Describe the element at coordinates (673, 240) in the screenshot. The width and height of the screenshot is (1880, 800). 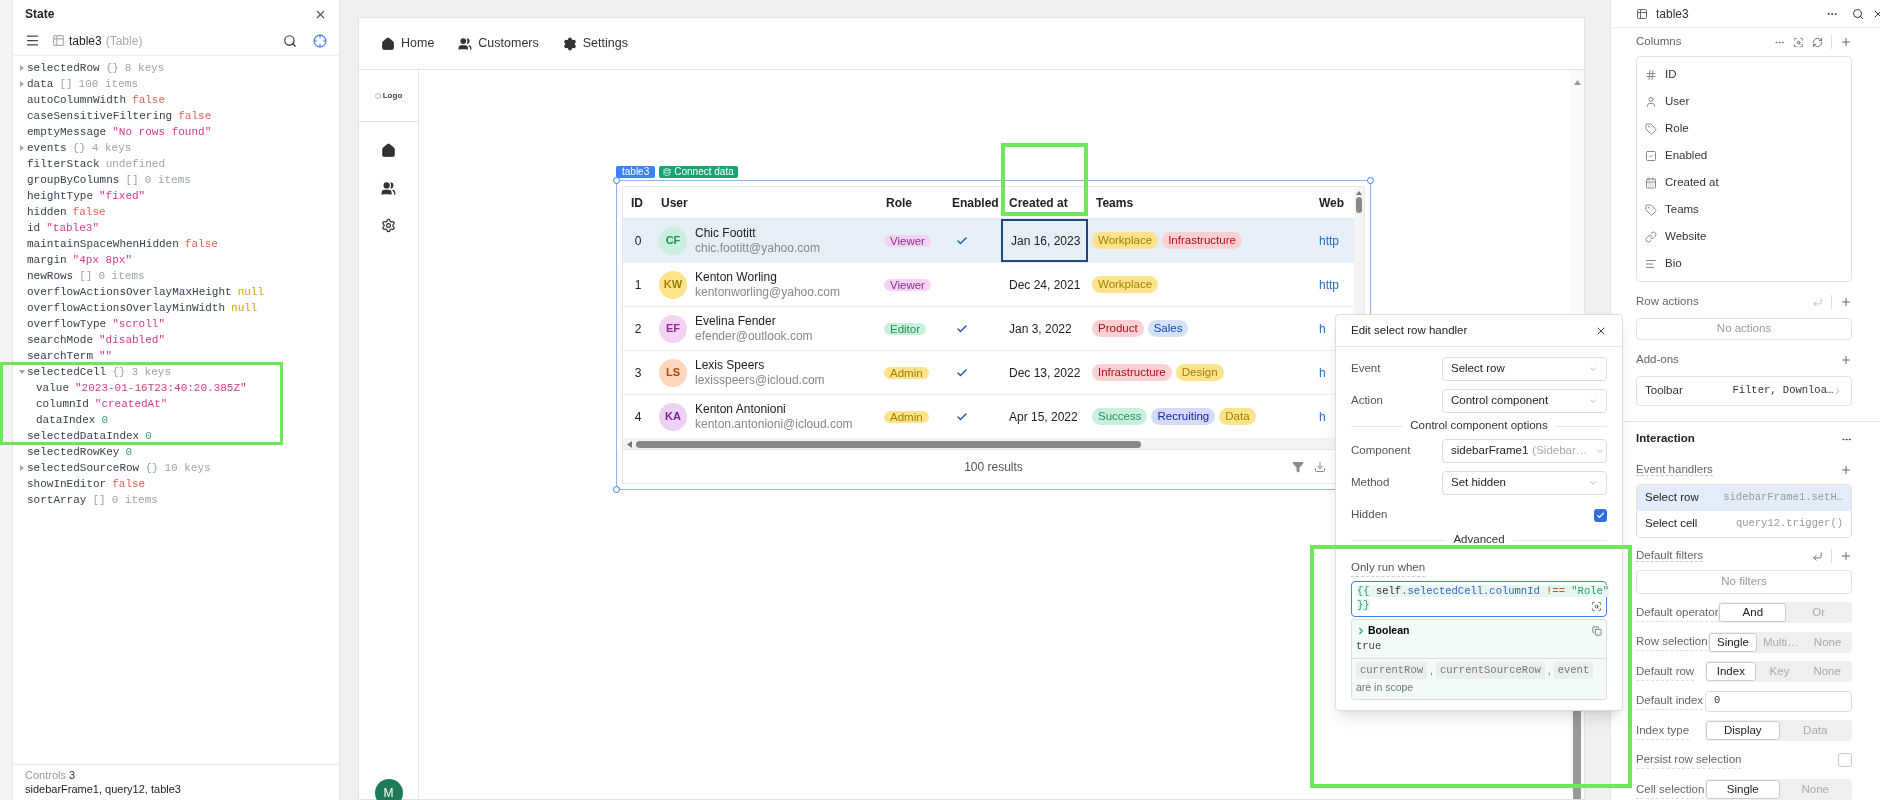
I see `avatar: CF` at that location.